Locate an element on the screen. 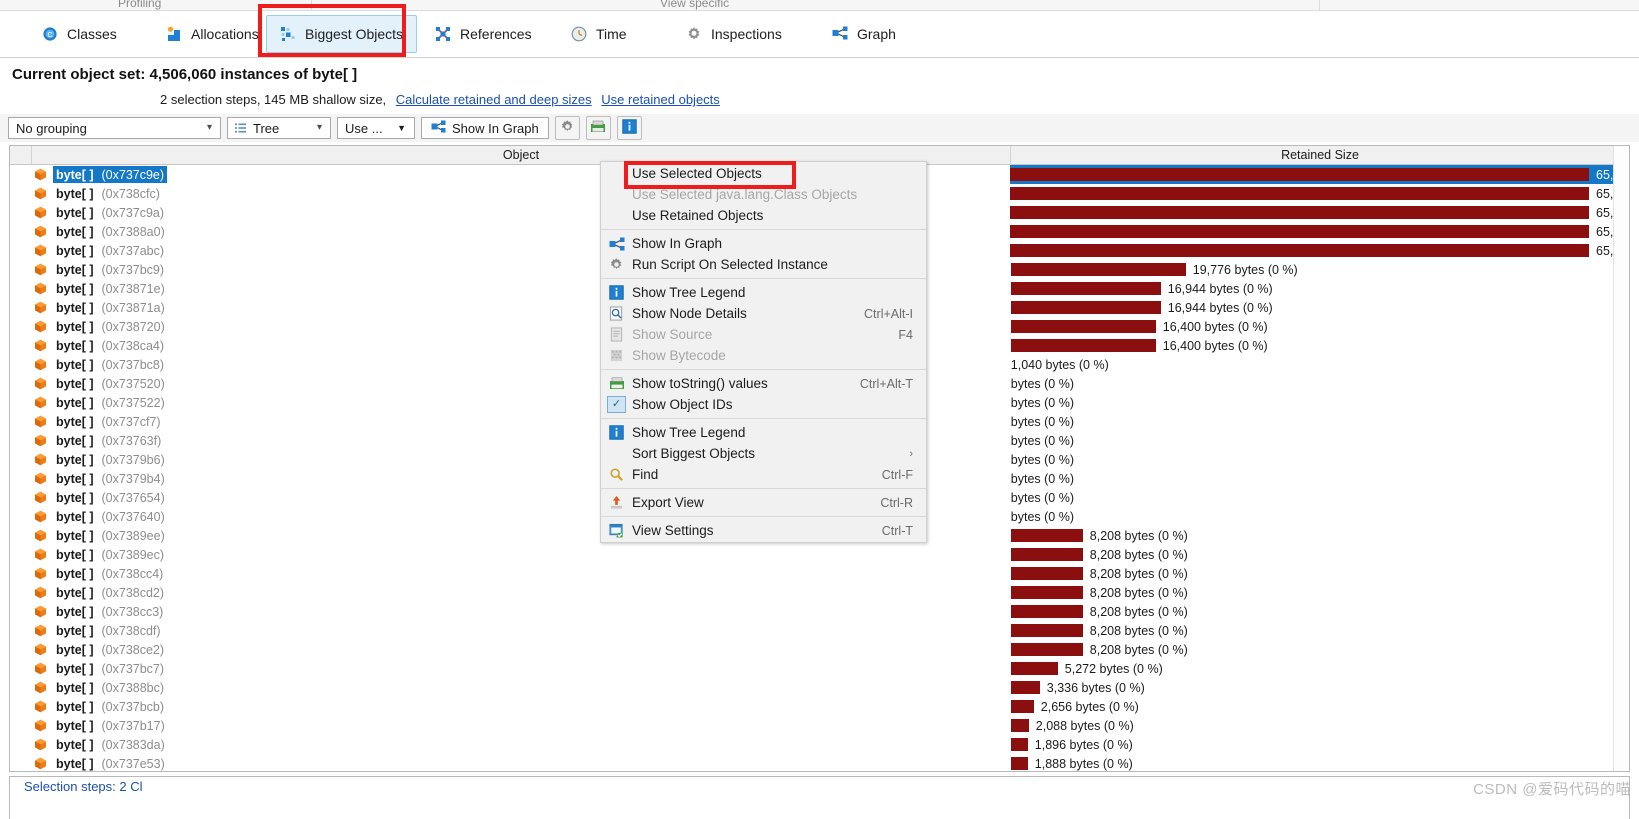 This screenshot has height=819, width=1639. menu-item-use-selected-objects: Use Selected Objects is located at coordinates (763, 173).